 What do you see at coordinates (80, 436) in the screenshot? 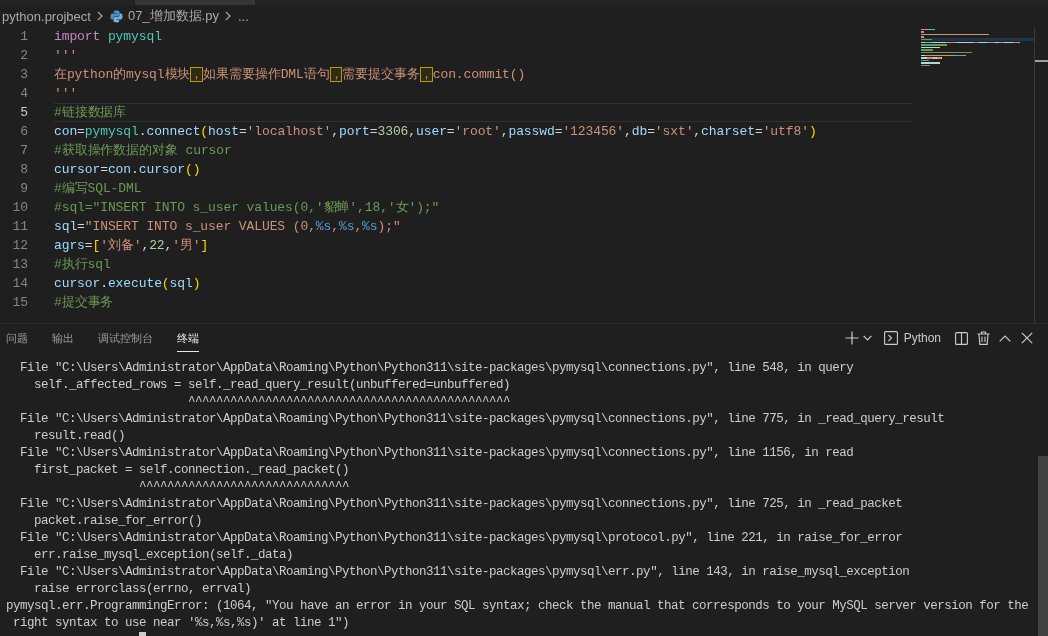
I see `terminal-line: result.read()` at bounding box center [80, 436].